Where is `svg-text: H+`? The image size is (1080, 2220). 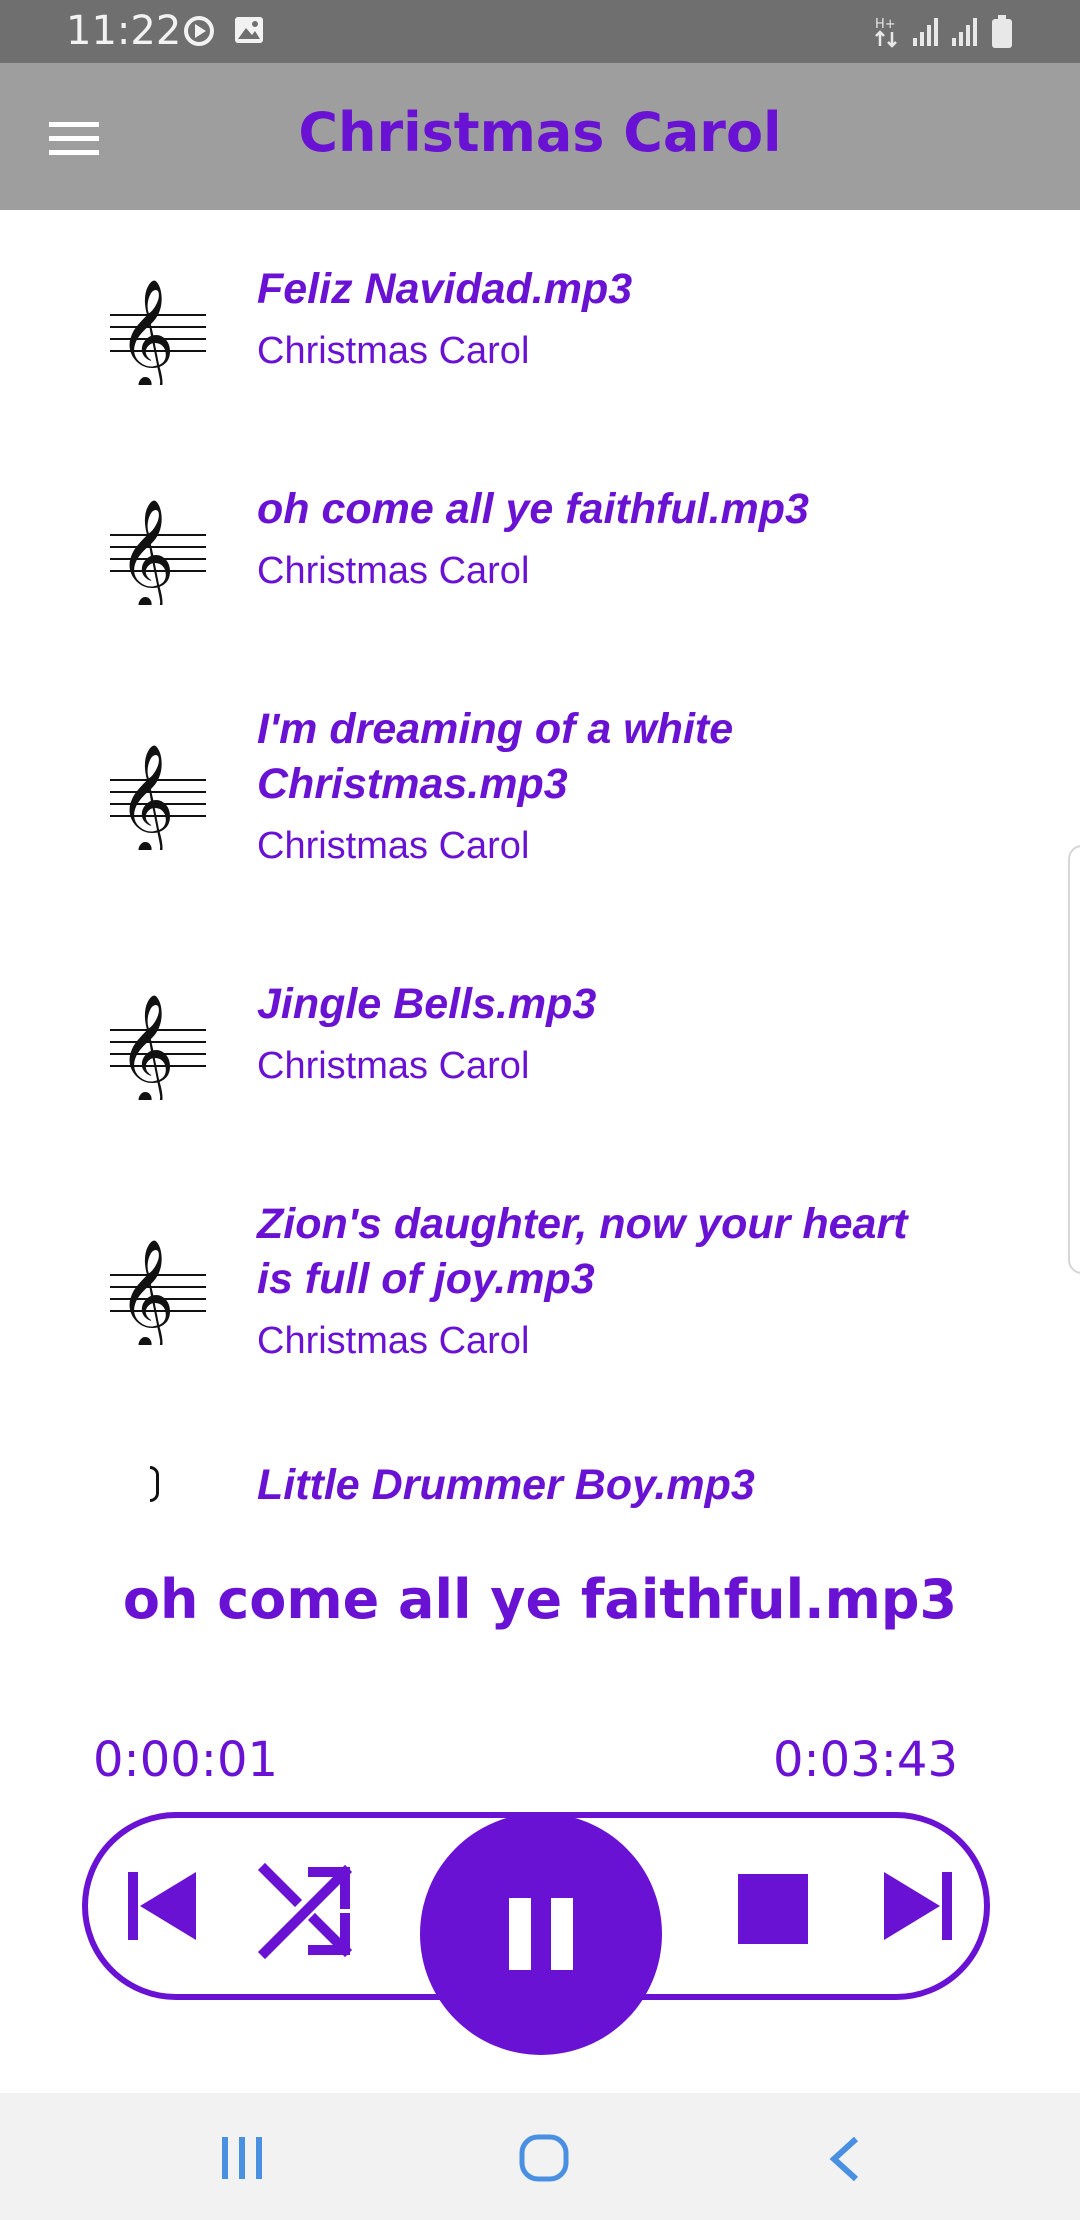 svg-text: H+ is located at coordinates (885, 24).